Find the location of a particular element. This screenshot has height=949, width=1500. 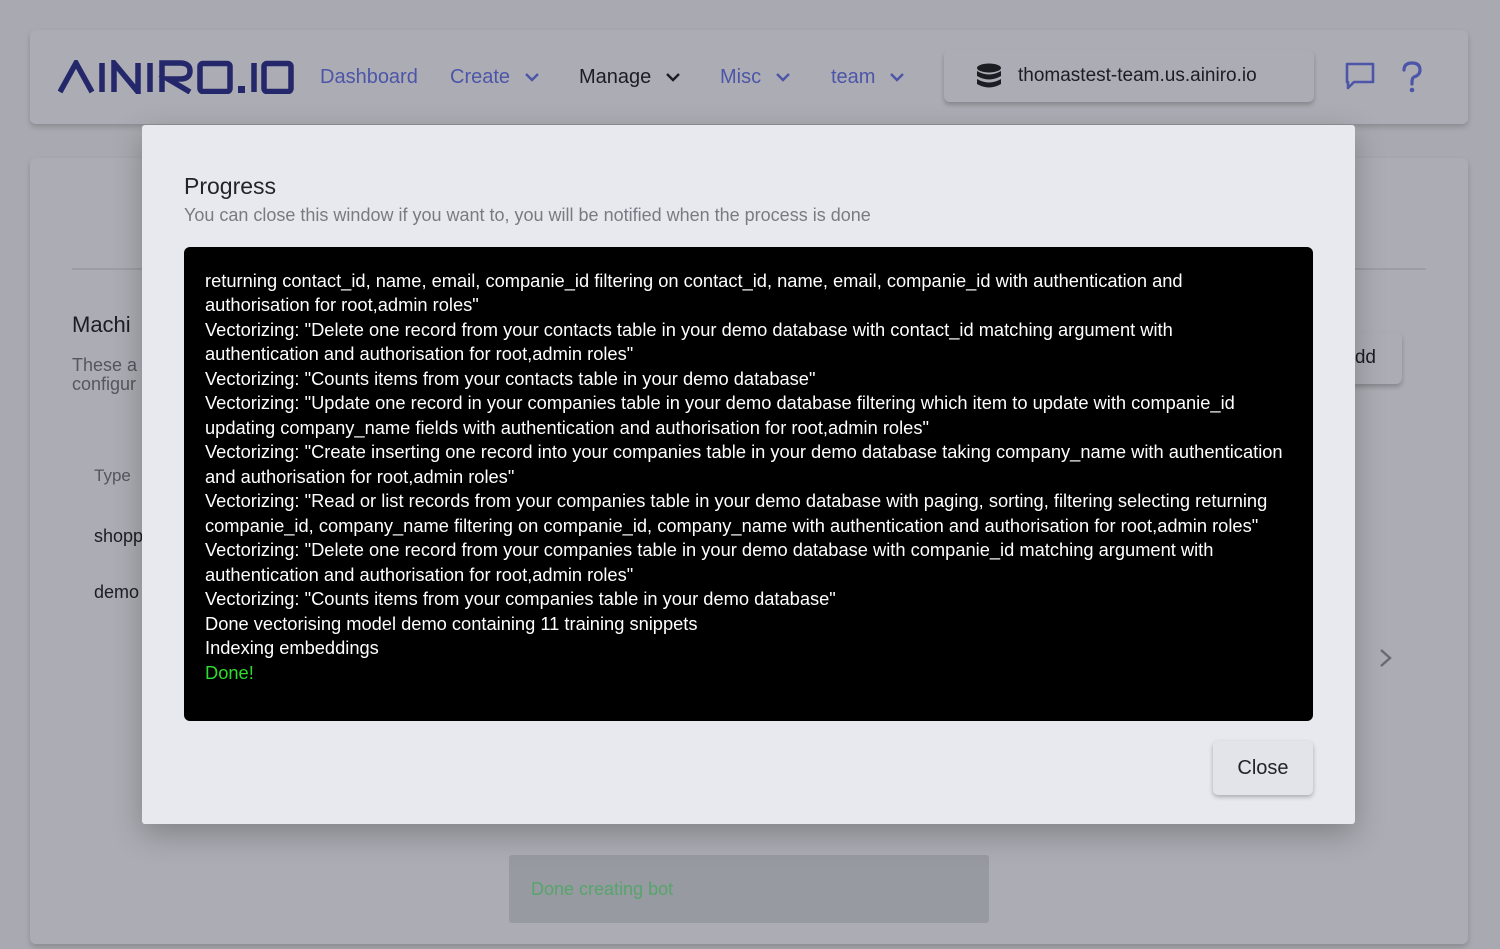

chat-icon is located at coordinates (1360, 76).